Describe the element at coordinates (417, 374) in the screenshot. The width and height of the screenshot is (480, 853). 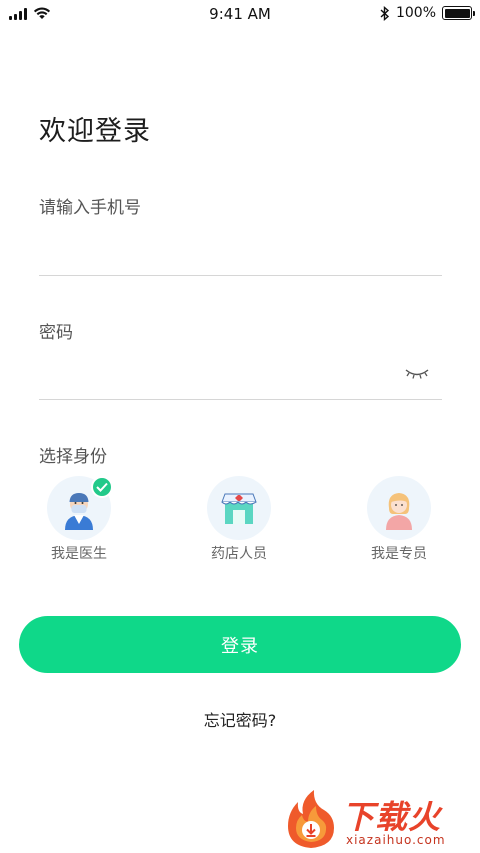
I see `eye-closed-icon` at that location.